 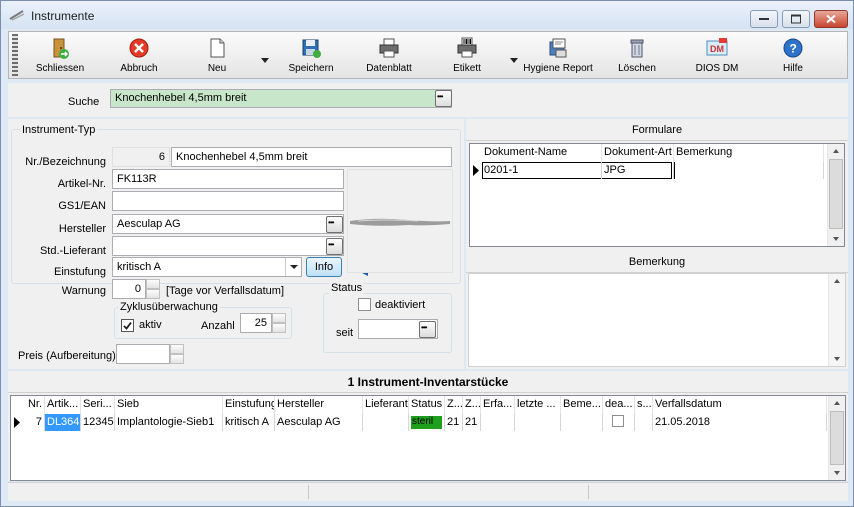 I want to click on schliessen-button: Schliessen, so click(x=60, y=55).